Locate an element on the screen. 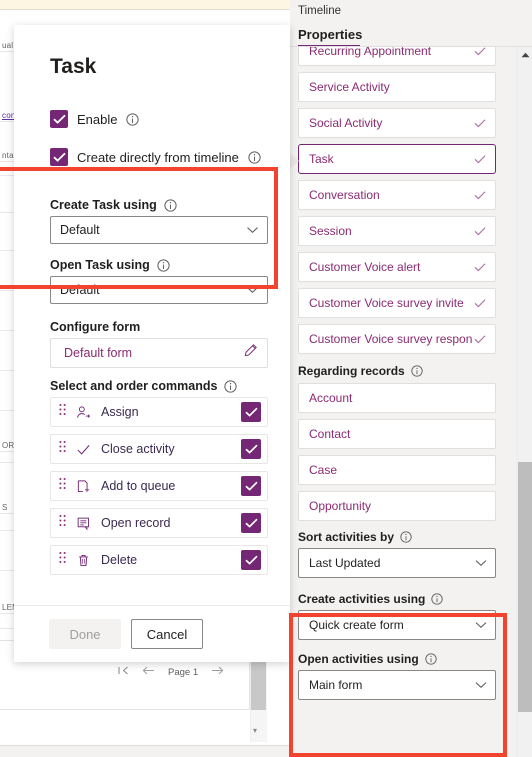 Image resolution: width=532 pixels, height=757 pixels. regarding-record-account: Account is located at coordinates (397, 398).